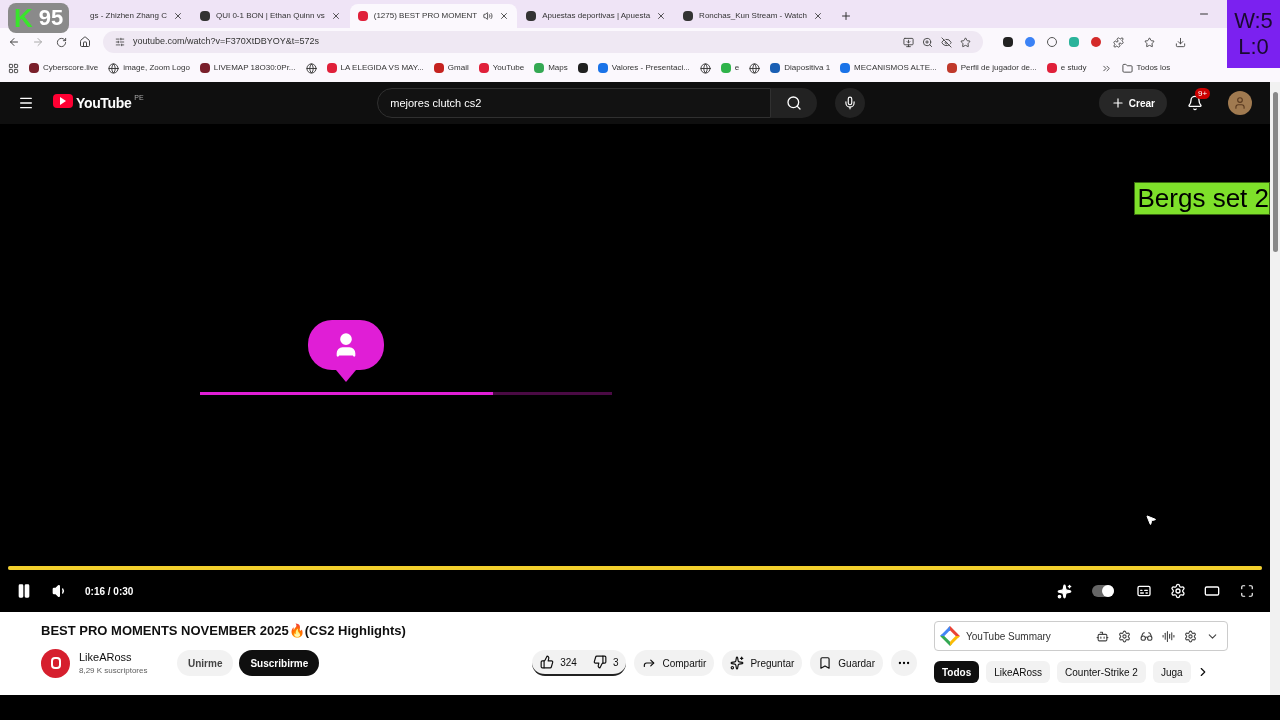  I want to click on filter-chip: Counter-Strike 2, so click(1101, 672).